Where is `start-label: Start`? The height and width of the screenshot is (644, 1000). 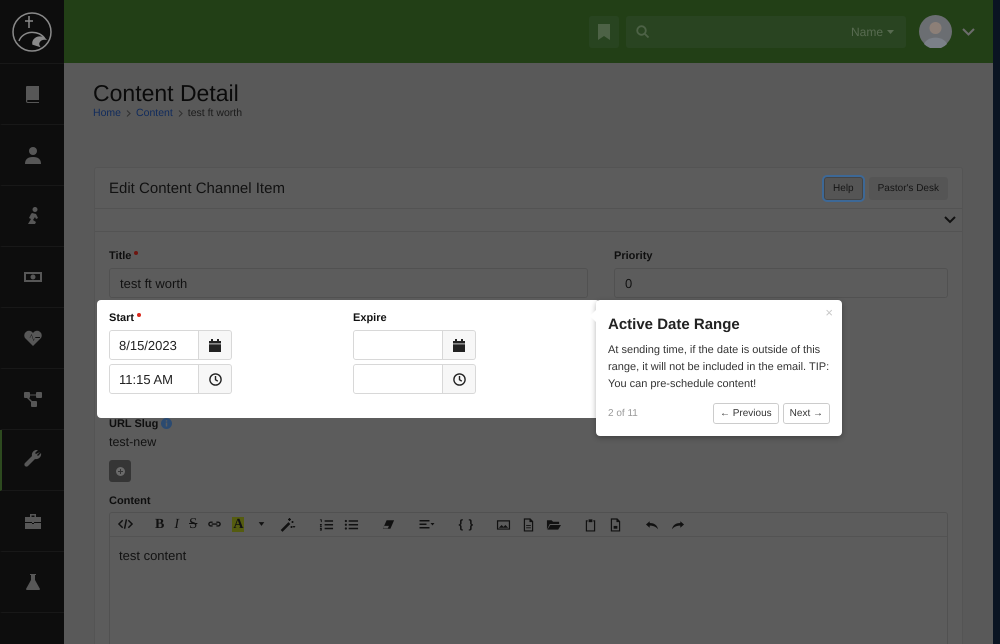
start-label: Start is located at coordinates (121, 318).